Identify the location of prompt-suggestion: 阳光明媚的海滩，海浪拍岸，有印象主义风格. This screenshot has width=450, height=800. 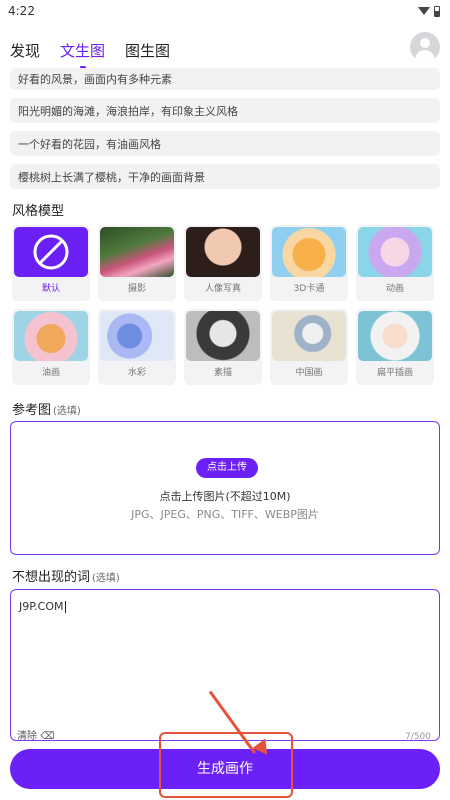
(225, 110).